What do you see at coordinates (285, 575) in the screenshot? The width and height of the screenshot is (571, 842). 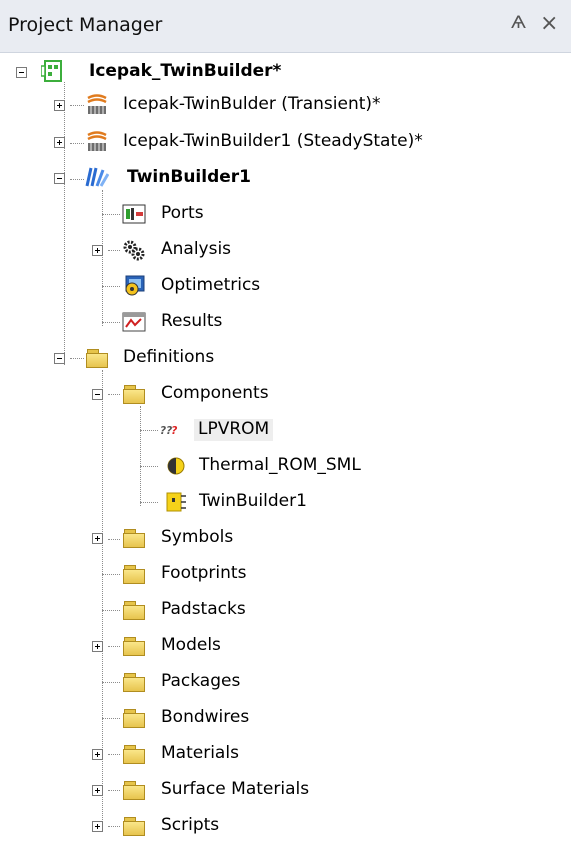 I see `tree-node-footprints: Footprints` at bounding box center [285, 575].